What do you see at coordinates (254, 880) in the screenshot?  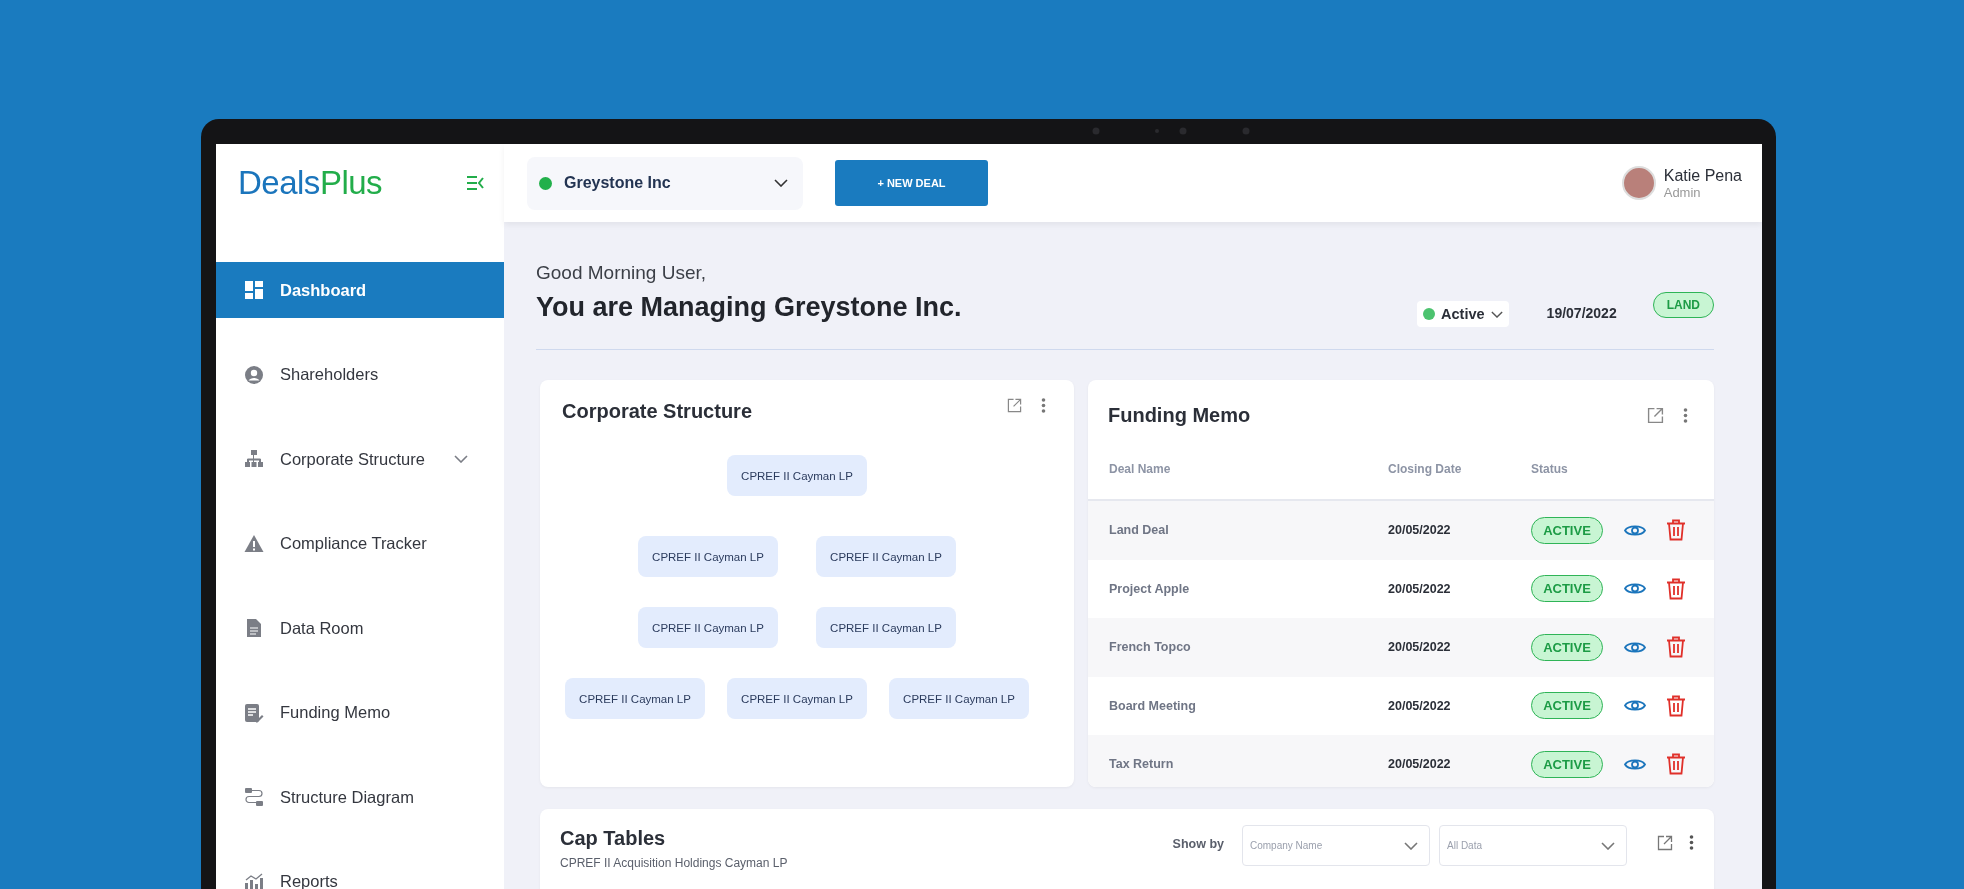 I see `bar-chart-icon` at bounding box center [254, 880].